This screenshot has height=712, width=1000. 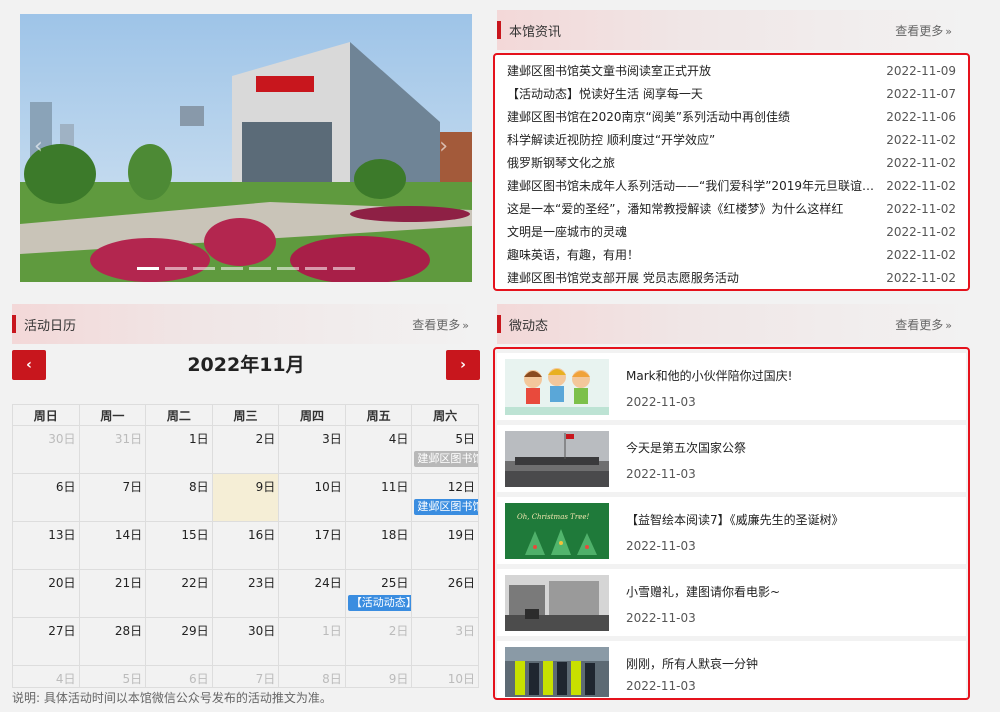 I want to click on news-item: 俄罗斯钢琴文化之旅 2022-11-02, so click(x=731, y=162).